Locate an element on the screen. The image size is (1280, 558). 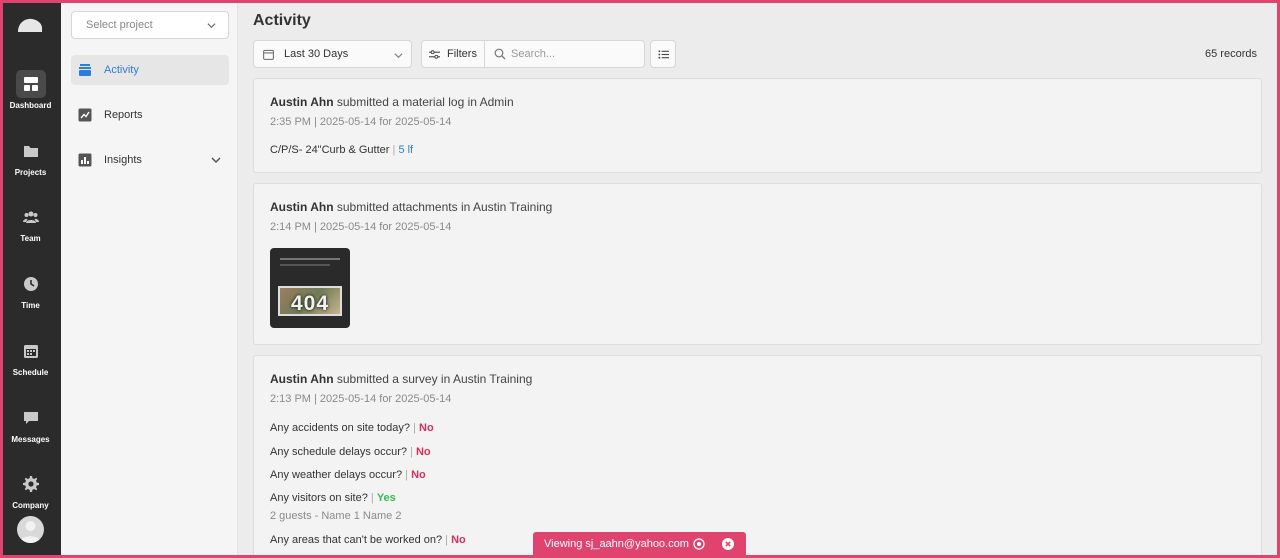
records-count: 65 records is located at coordinates (1231, 54).